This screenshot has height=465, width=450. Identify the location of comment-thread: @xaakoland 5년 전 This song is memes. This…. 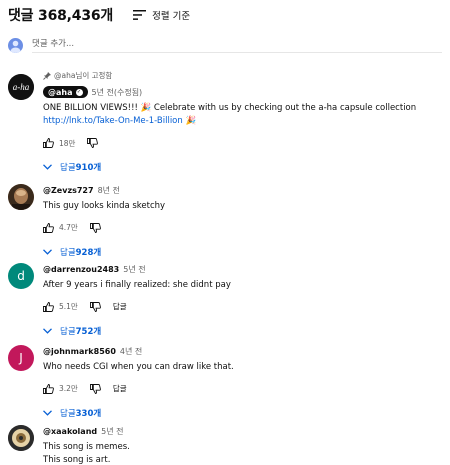
(225, 445).